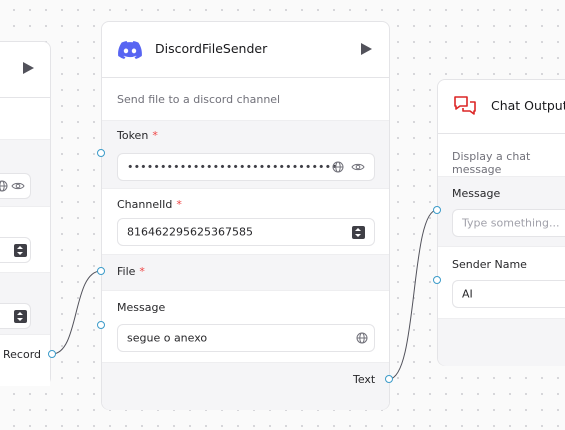  I want to click on token-input: ••••••••••••••••••••••••••••••••, so click(246, 167).